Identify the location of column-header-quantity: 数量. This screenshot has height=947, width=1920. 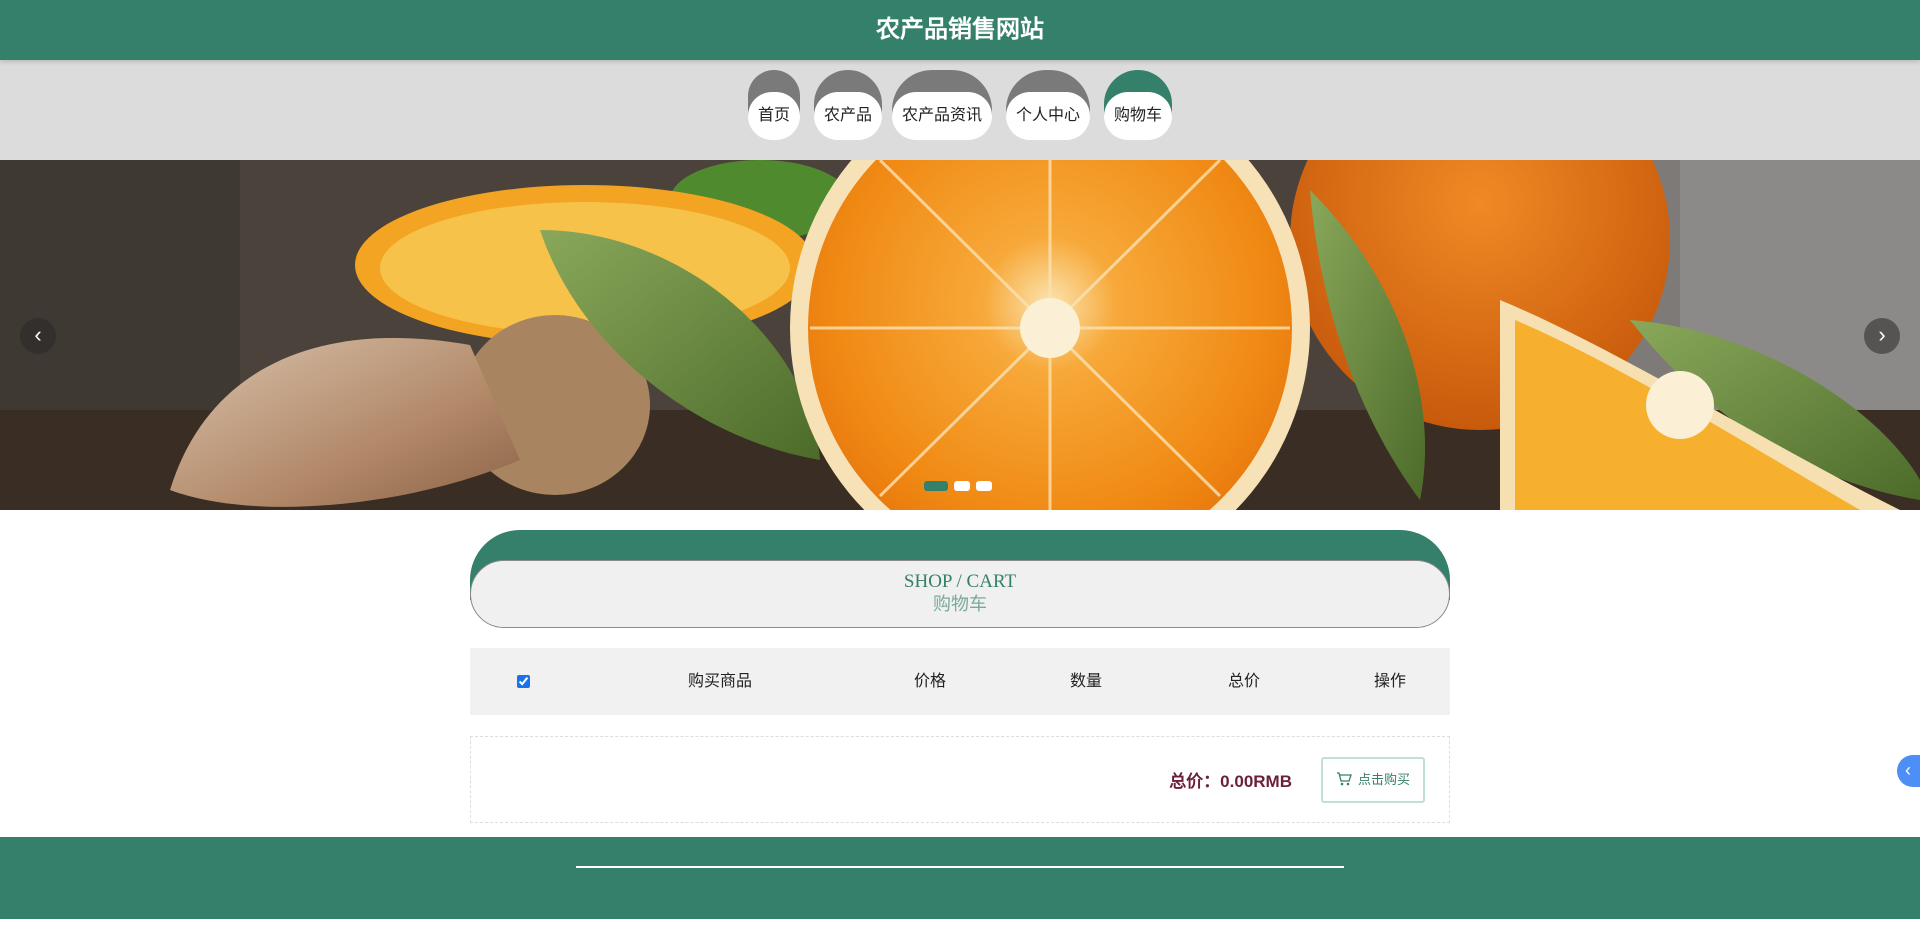
(1085, 681).